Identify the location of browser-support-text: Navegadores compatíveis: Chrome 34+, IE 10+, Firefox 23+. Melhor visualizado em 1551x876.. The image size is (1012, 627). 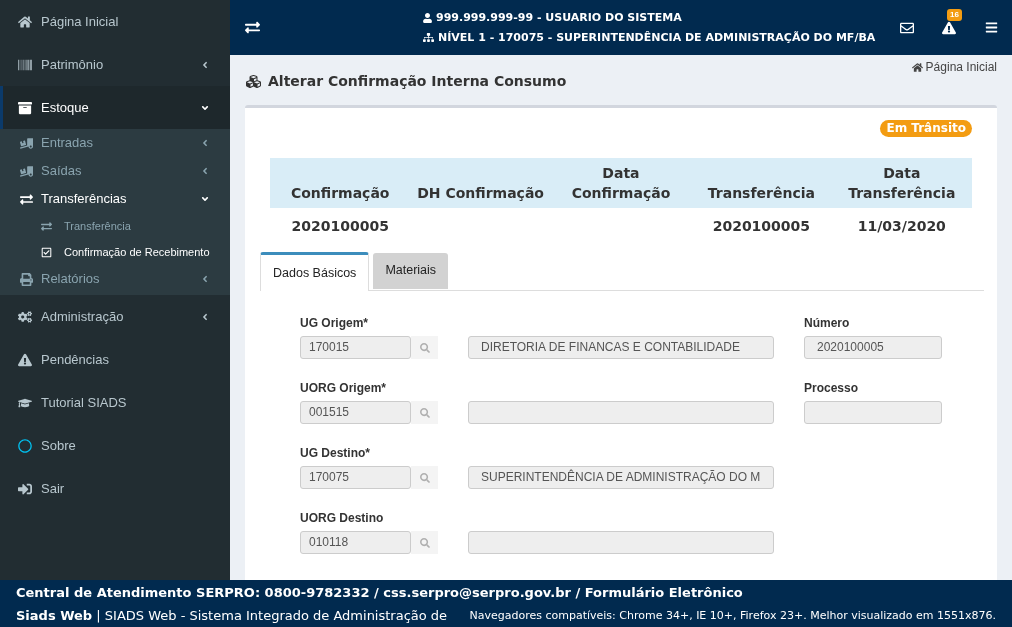
(732, 616).